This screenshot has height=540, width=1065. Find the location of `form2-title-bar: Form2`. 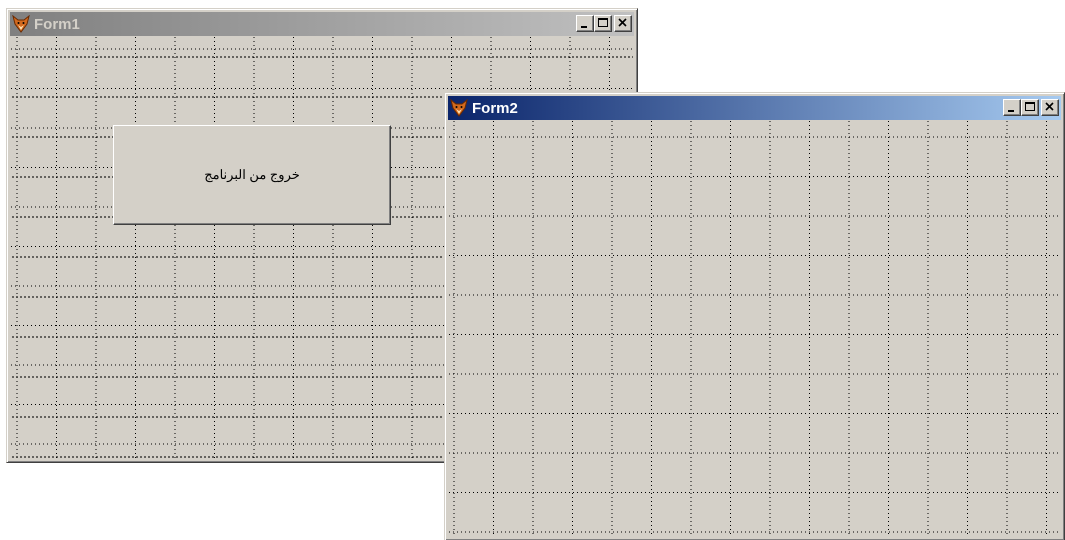

form2-title-bar: Form2 is located at coordinates (754, 108).